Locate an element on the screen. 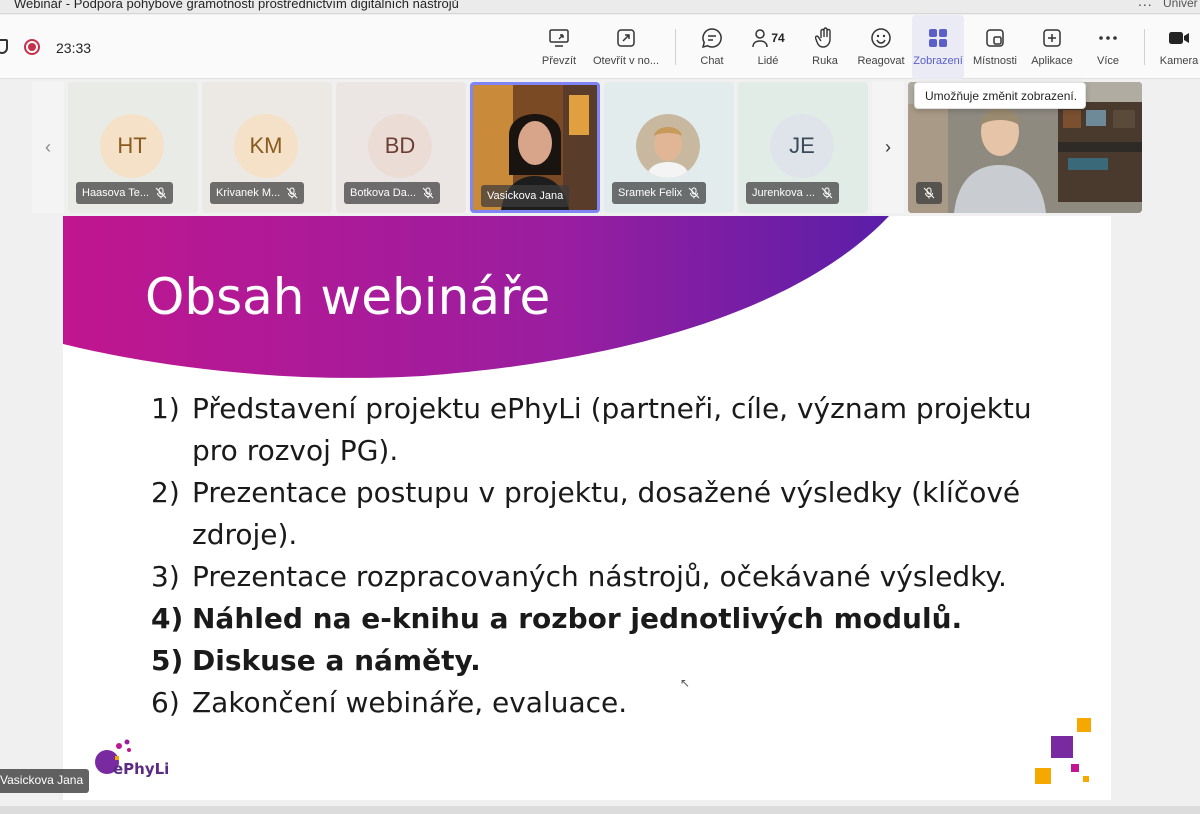  organization-label: Univer is located at coordinates (1180, 5).